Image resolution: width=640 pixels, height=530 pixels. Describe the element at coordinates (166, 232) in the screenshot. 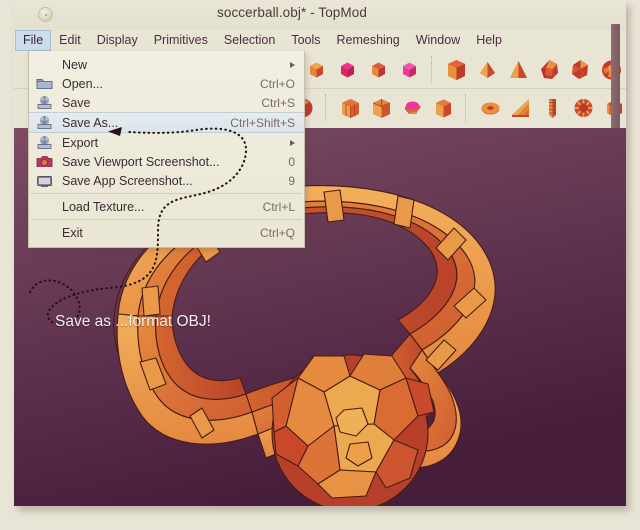

I see `menu-item-exit: Exit Ctrl+Q` at that location.